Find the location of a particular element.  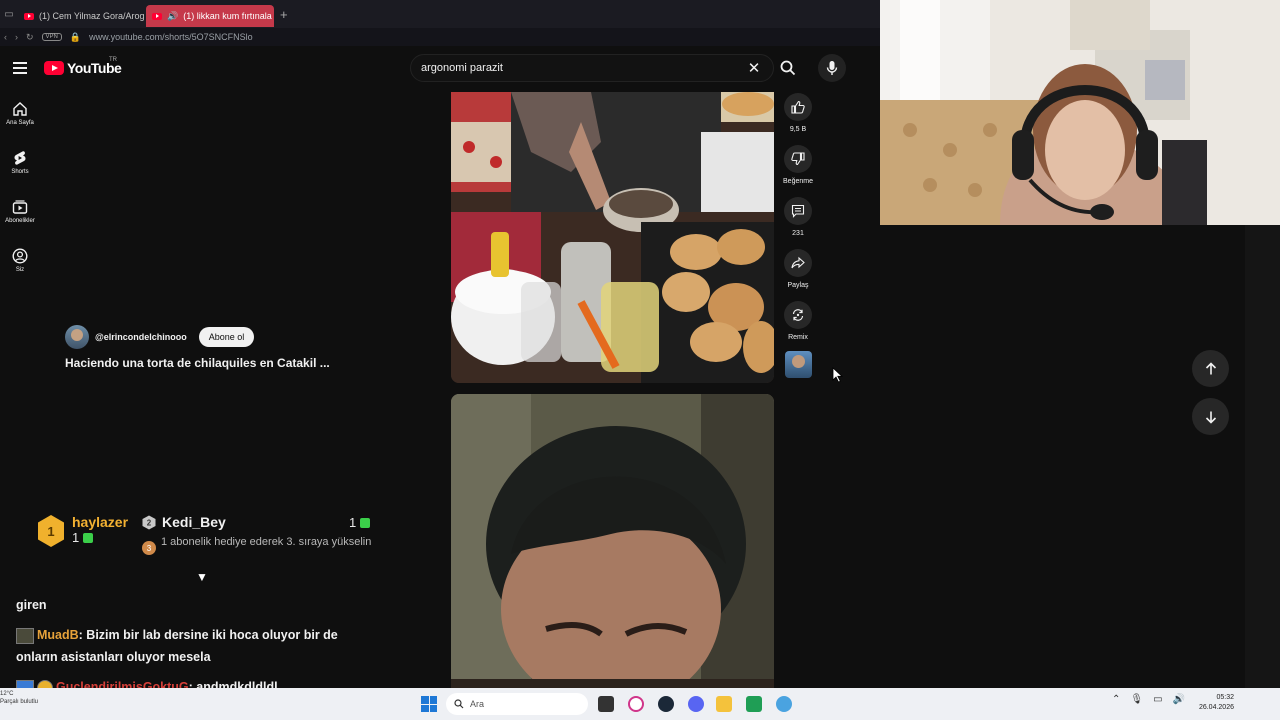

browser-tab-1: (1) Cem Yilmaz Gora/Arog is located at coordinates (82, 16).